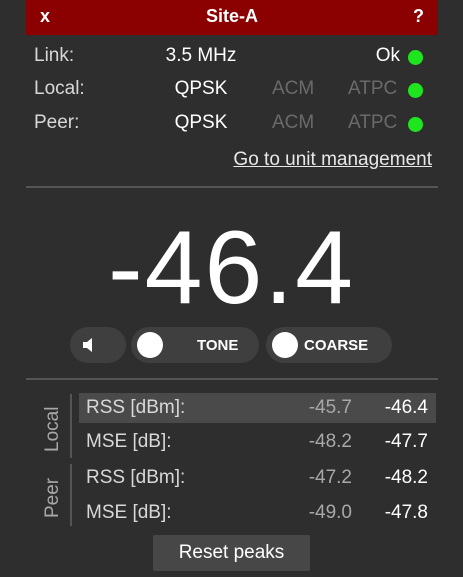 The height and width of the screenshot is (577, 463). Describe the element at coordinates (418, 16) in the screenshot. I see `help-button: ?` at that location.